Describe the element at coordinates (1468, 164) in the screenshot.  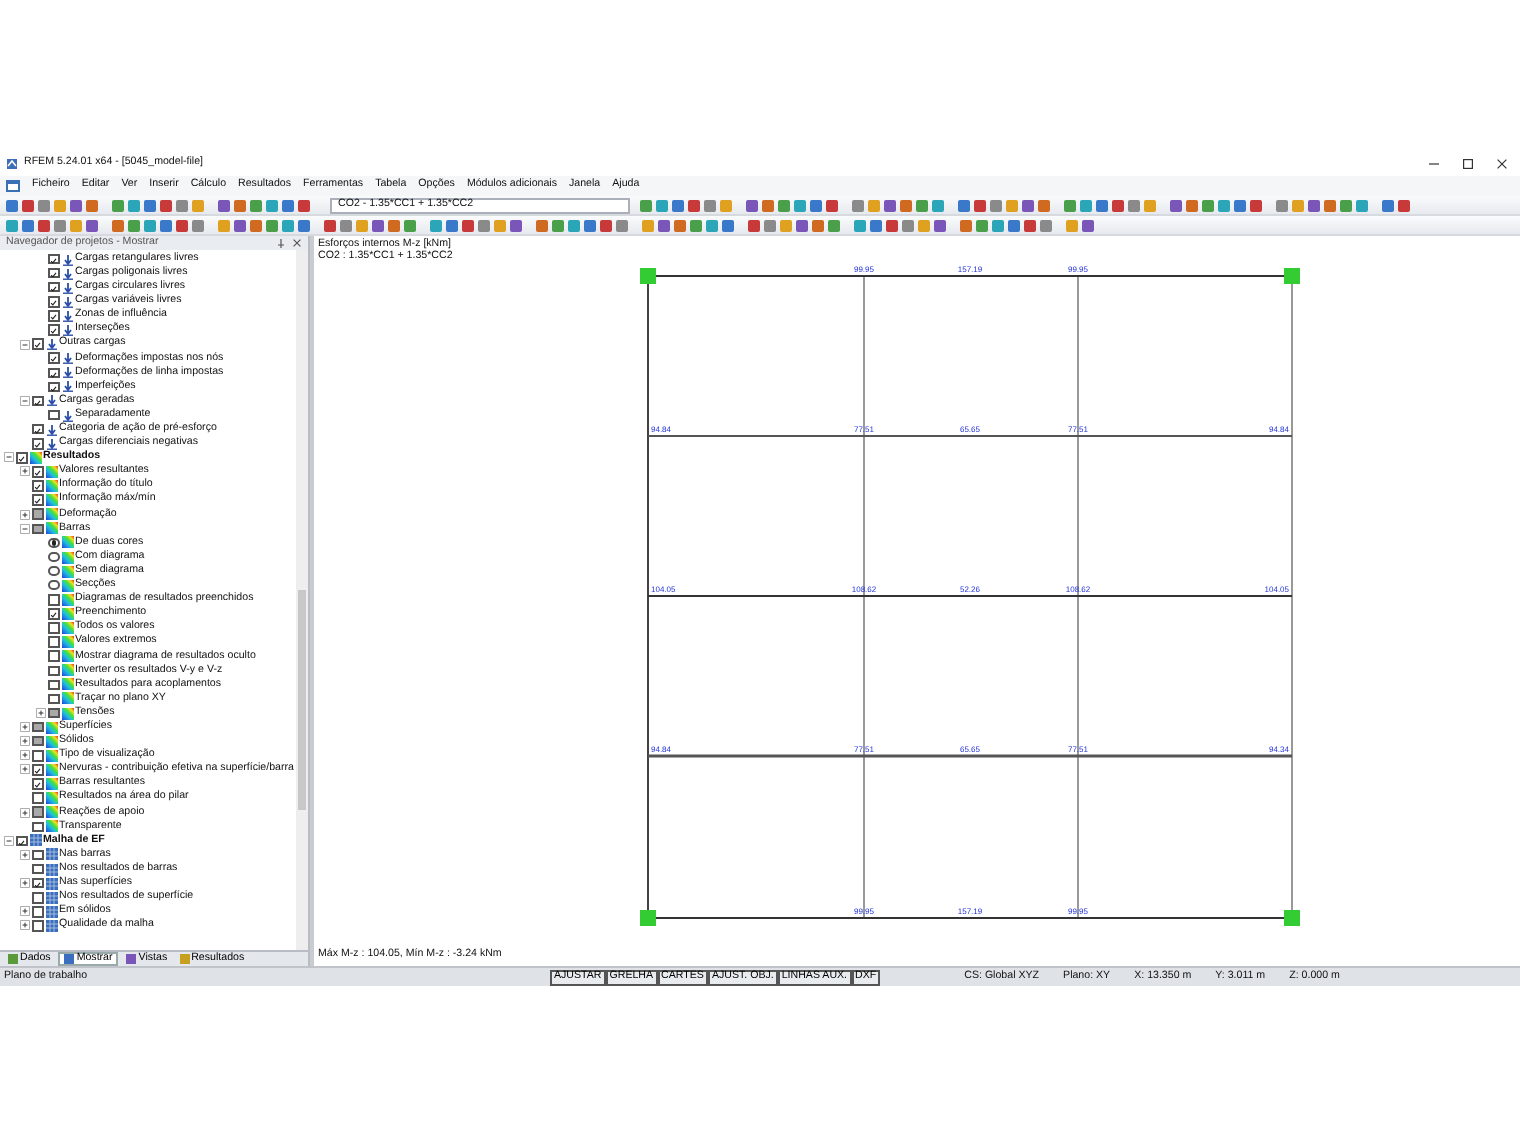
I see `maximize-icon` at that location.